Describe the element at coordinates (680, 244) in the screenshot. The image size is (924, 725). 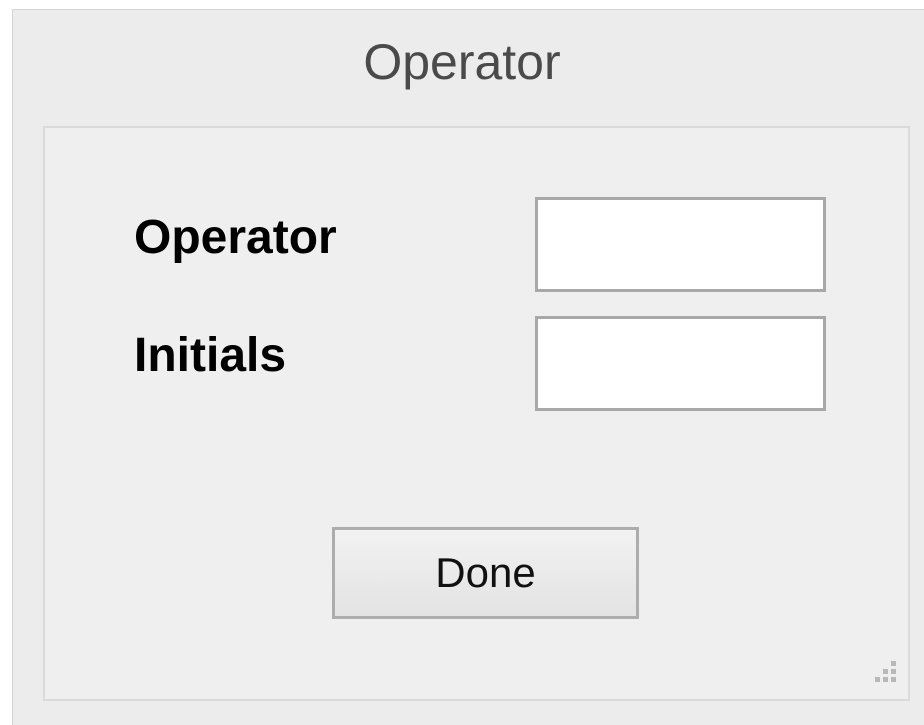
I see `operator-input` at that location.